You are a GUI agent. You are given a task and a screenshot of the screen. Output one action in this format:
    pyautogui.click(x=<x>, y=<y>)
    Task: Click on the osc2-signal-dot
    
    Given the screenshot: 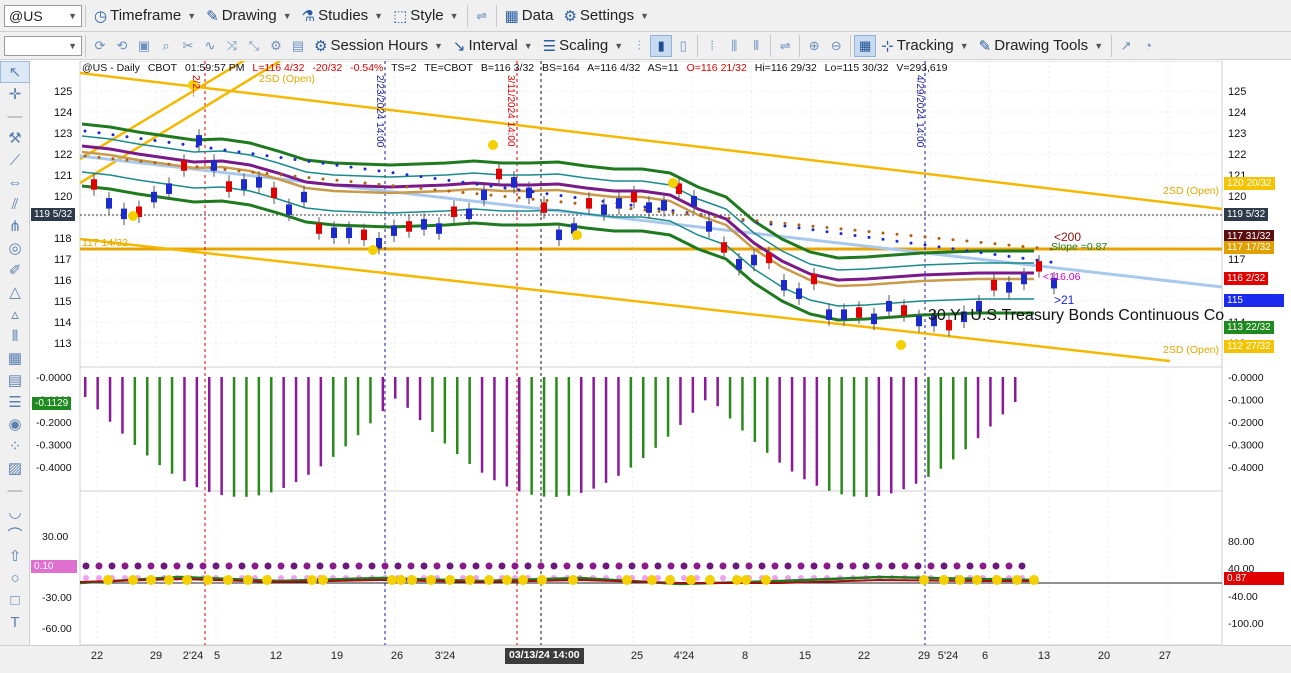 What is the action you would take?
    pyautogui.click(x=960, y=580)
    